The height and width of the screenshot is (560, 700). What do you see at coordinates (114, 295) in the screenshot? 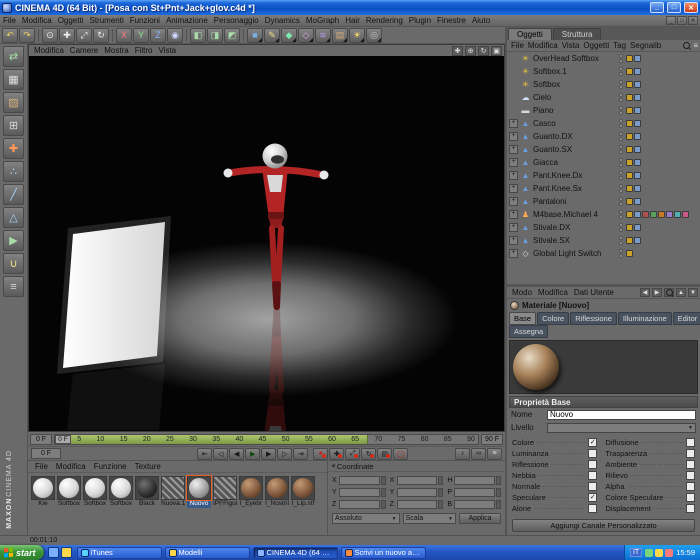
I see `softbox-panel` at bounding box center [114, 295].